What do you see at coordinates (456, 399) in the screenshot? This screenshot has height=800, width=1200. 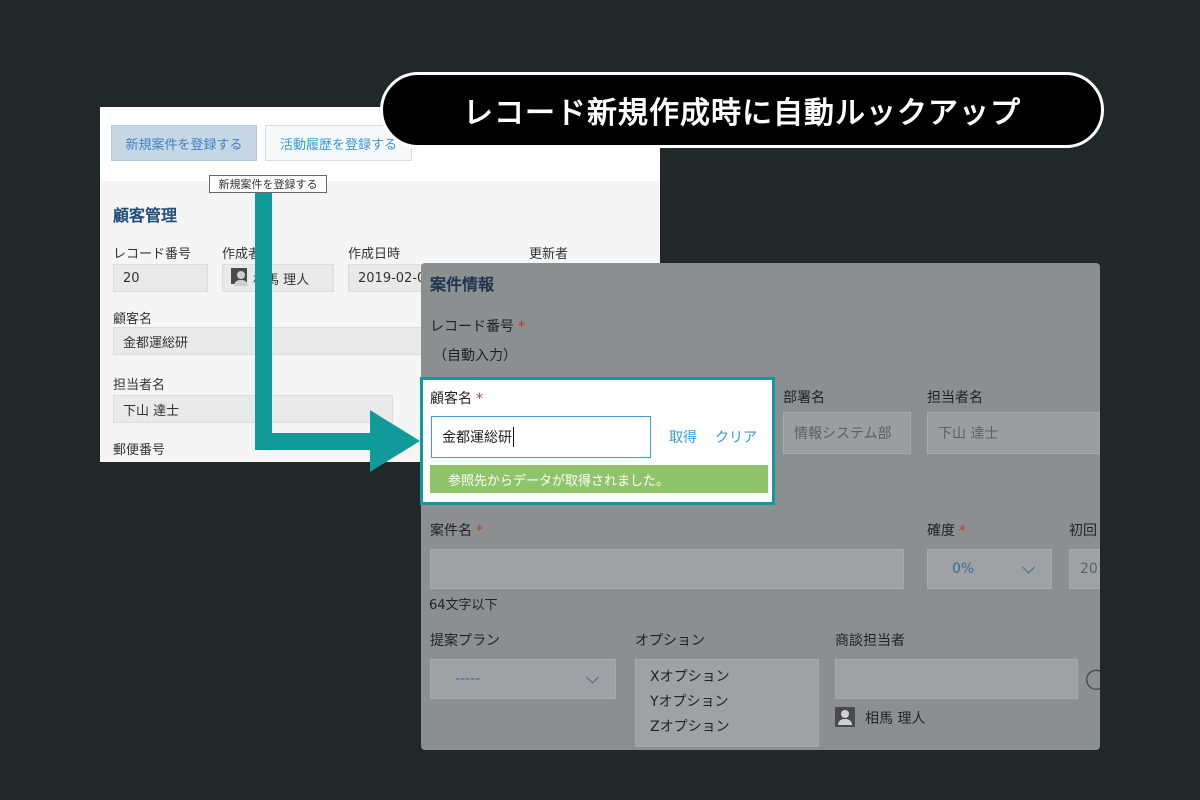 I see `lookup-label: 顧客名 *` at bounding box center [456, 399].